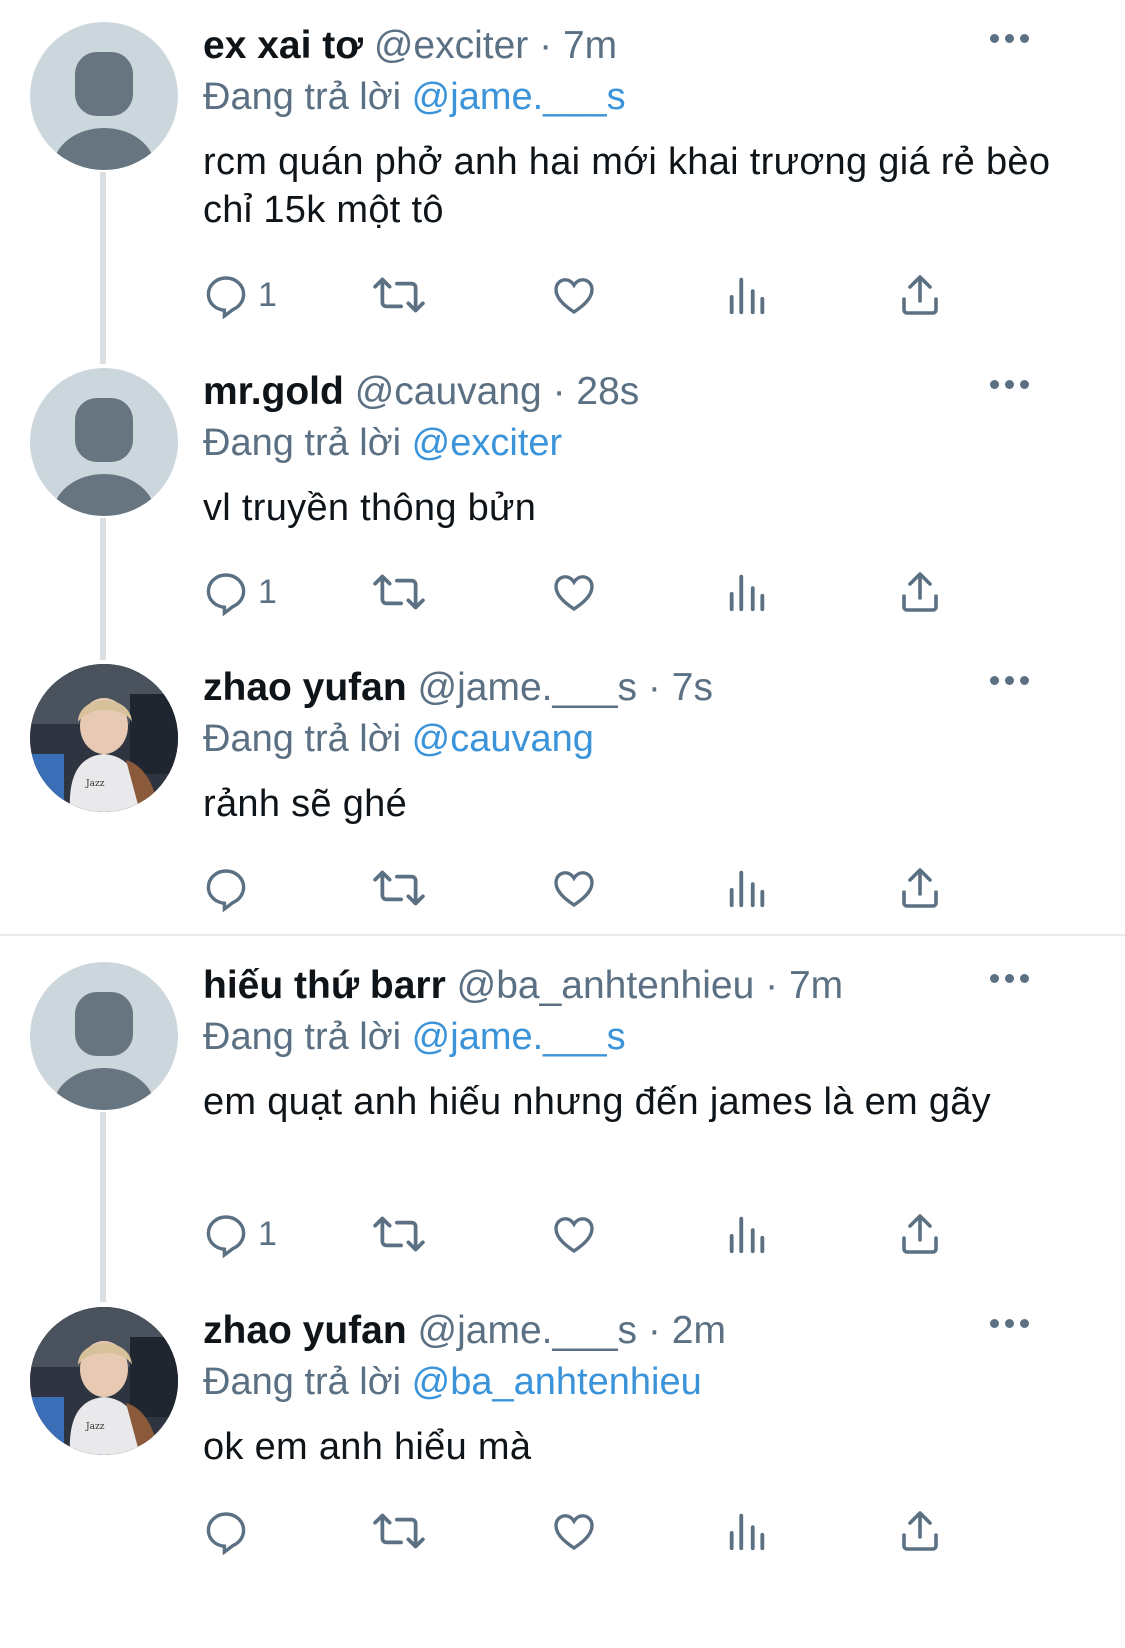  I want to click on replying-to: Đang trả lời @ba_anhtenhieu, so click(452, 1382).